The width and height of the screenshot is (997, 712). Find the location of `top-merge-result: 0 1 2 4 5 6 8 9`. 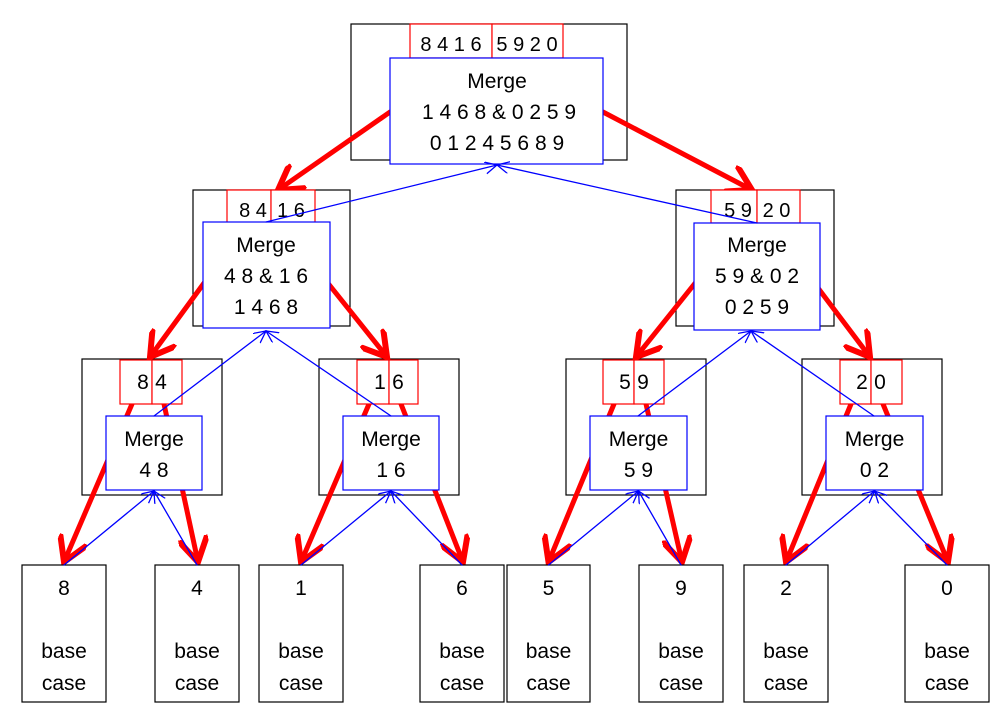

top-merge-result: 0 1 2 4 5 6 8 9 is located at coordinates (497, 143).